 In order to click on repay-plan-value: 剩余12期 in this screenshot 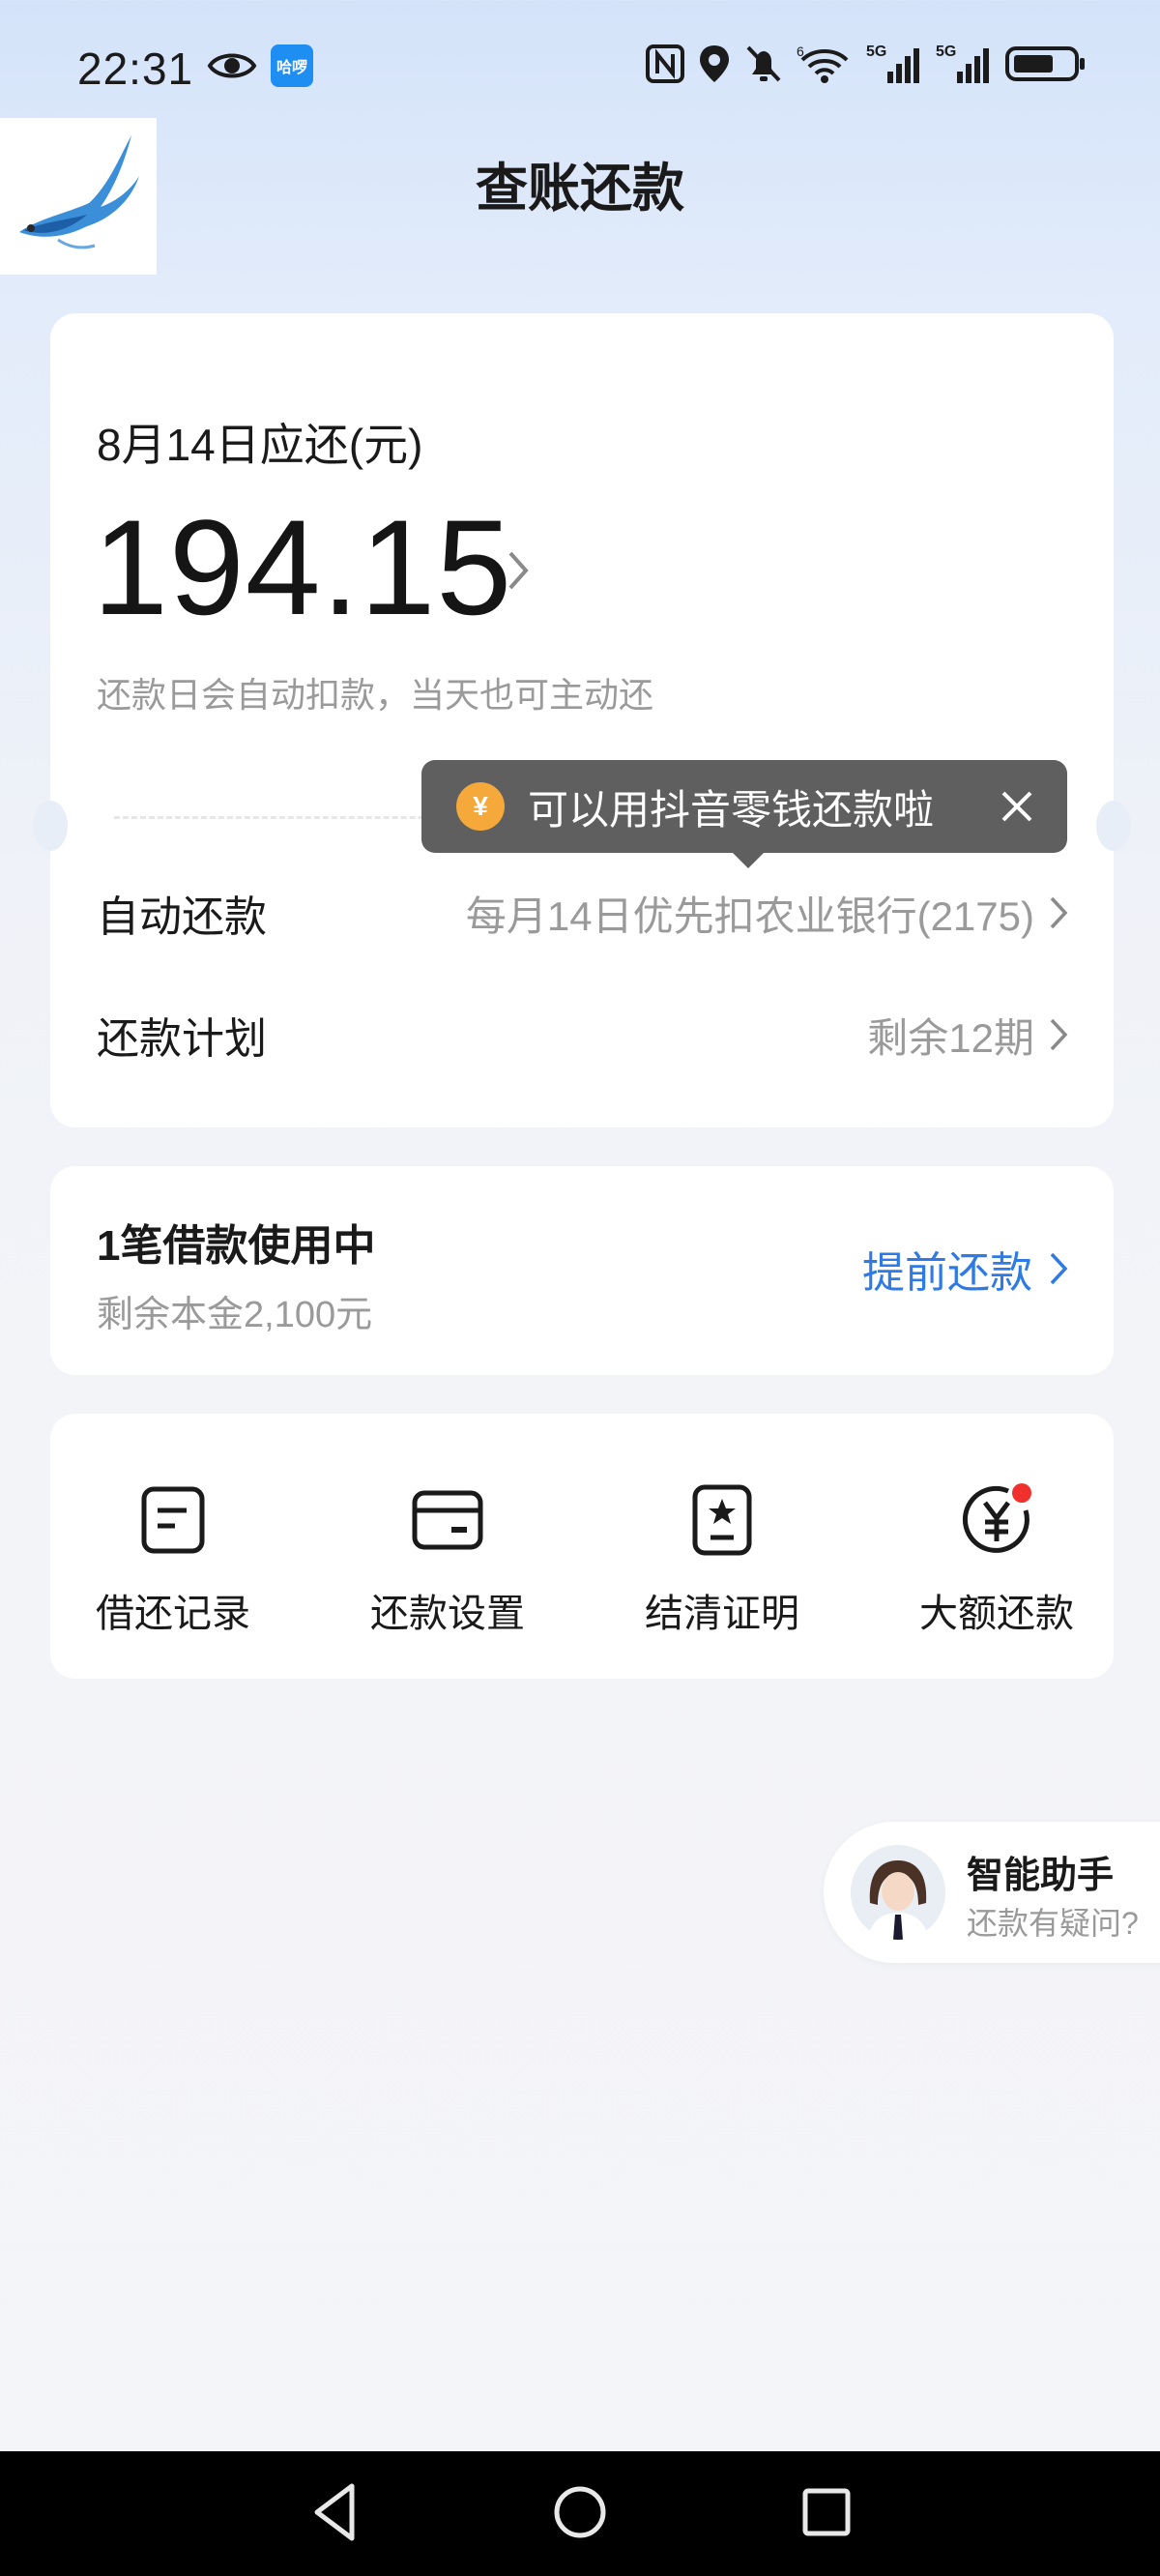, I will do `click(968, 1035)`.